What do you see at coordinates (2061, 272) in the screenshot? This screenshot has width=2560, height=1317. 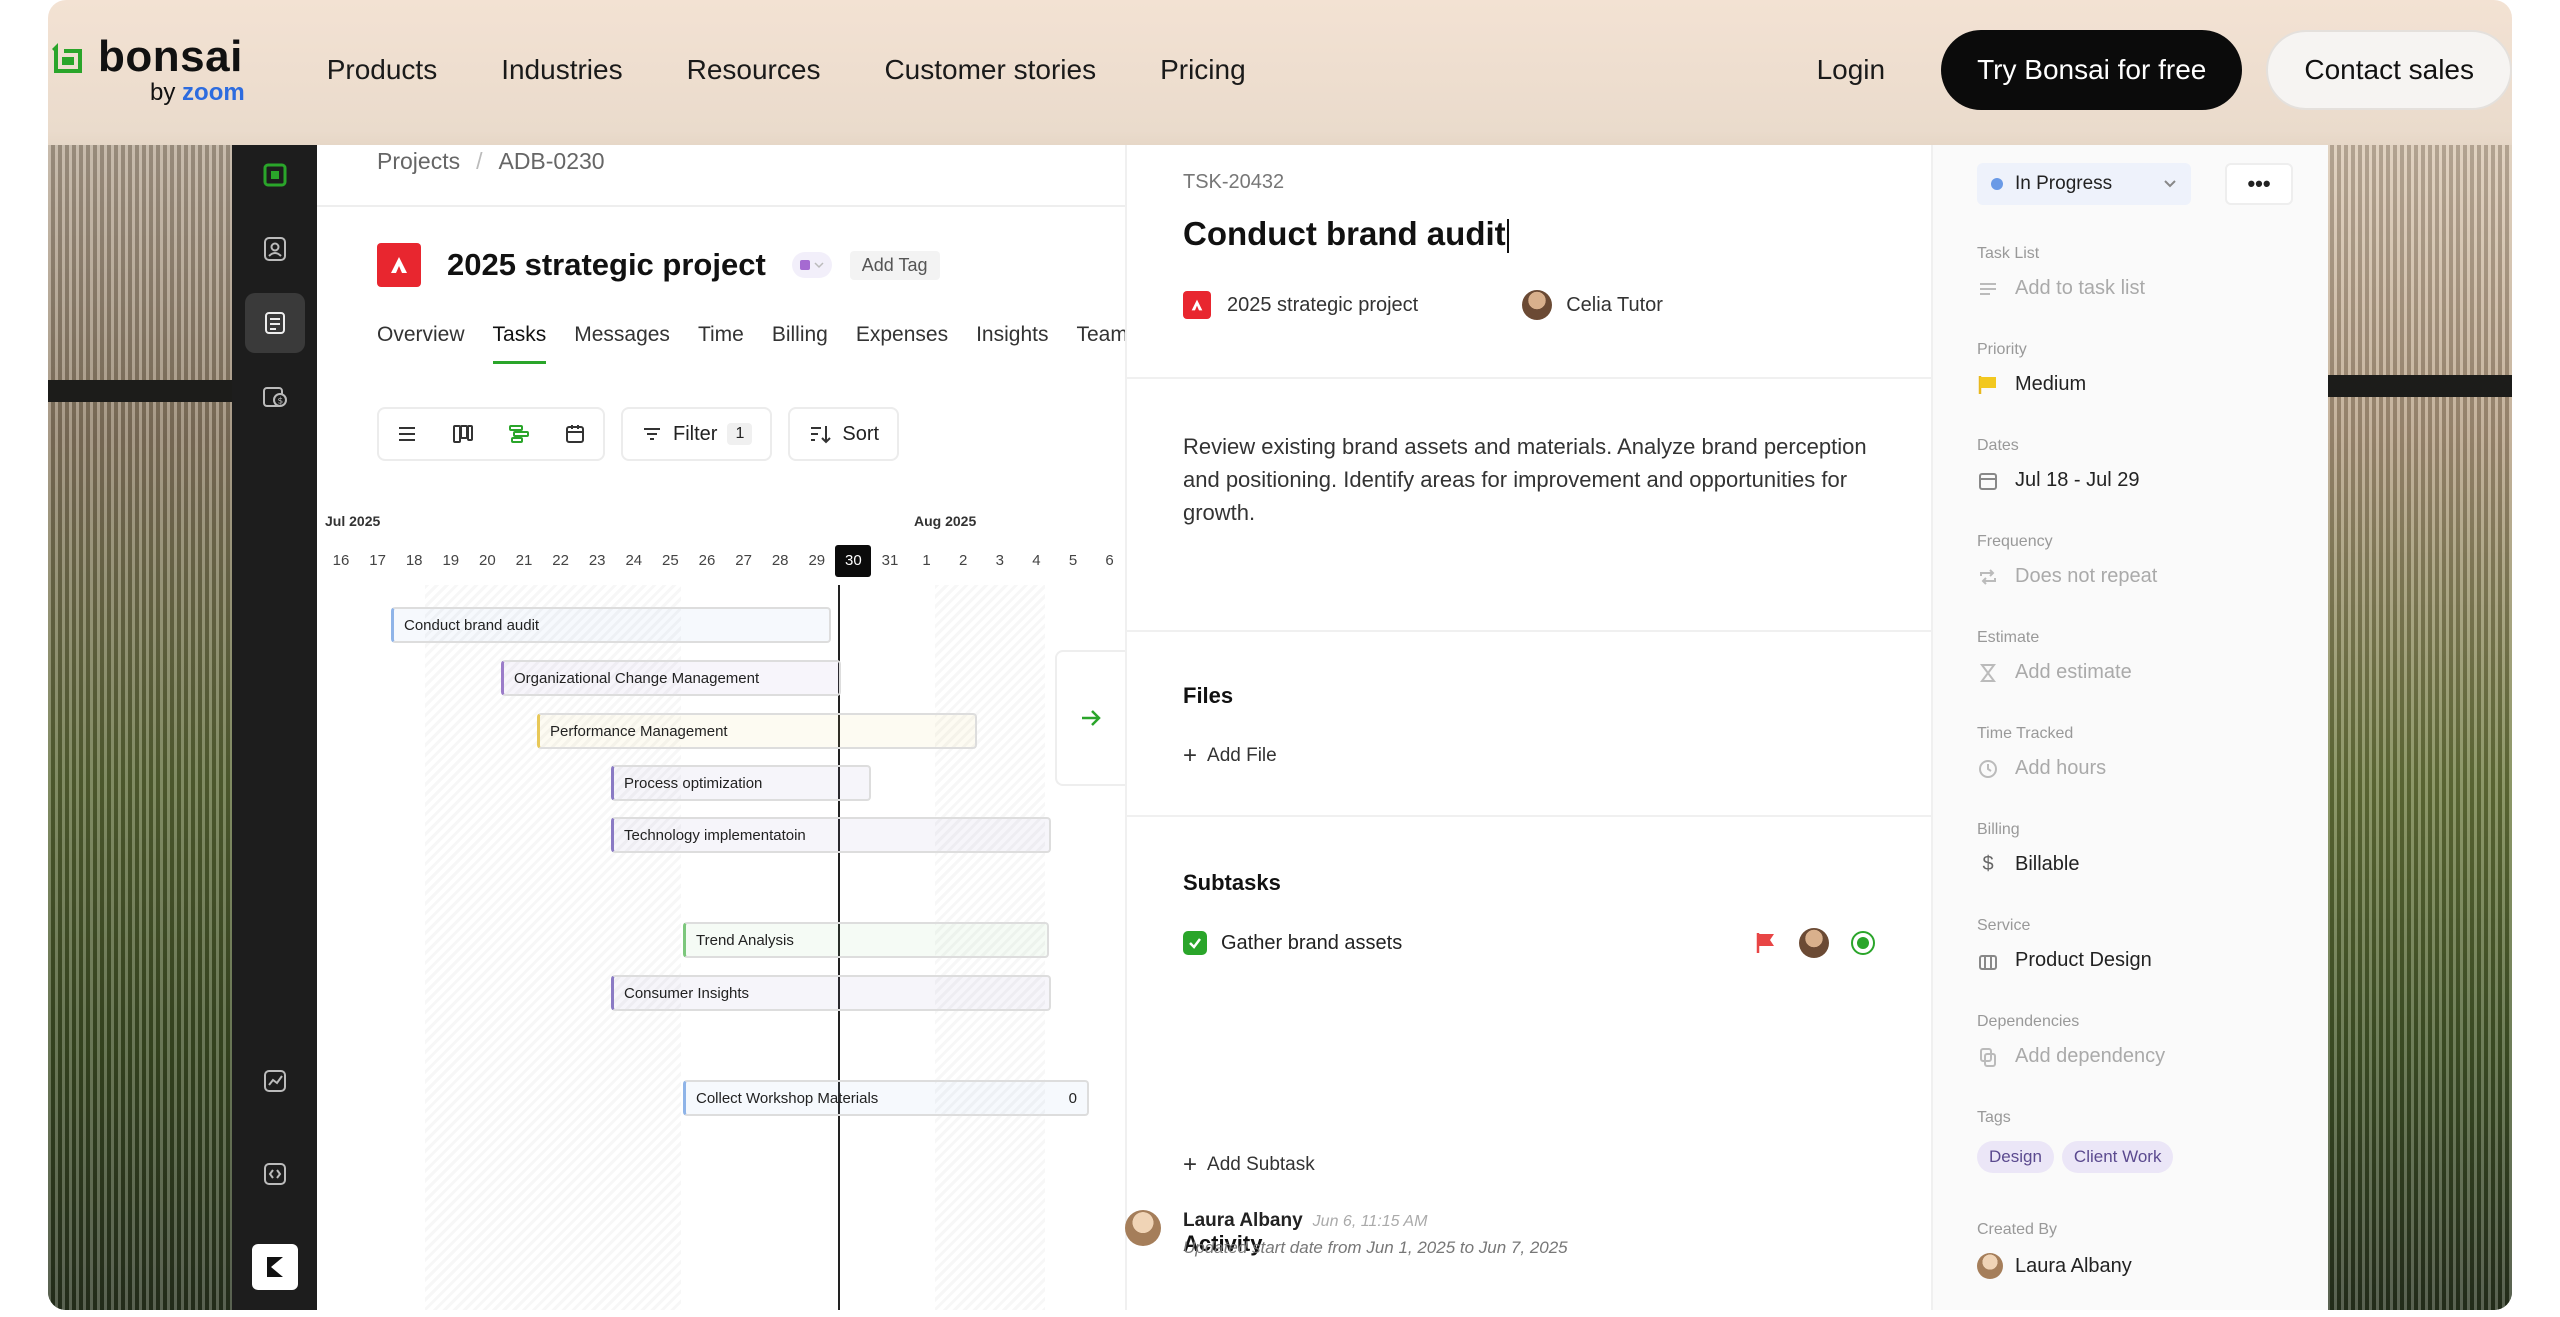 I see `prop-task-list: Task List Add to task list` at bounding box center [2061, 272].